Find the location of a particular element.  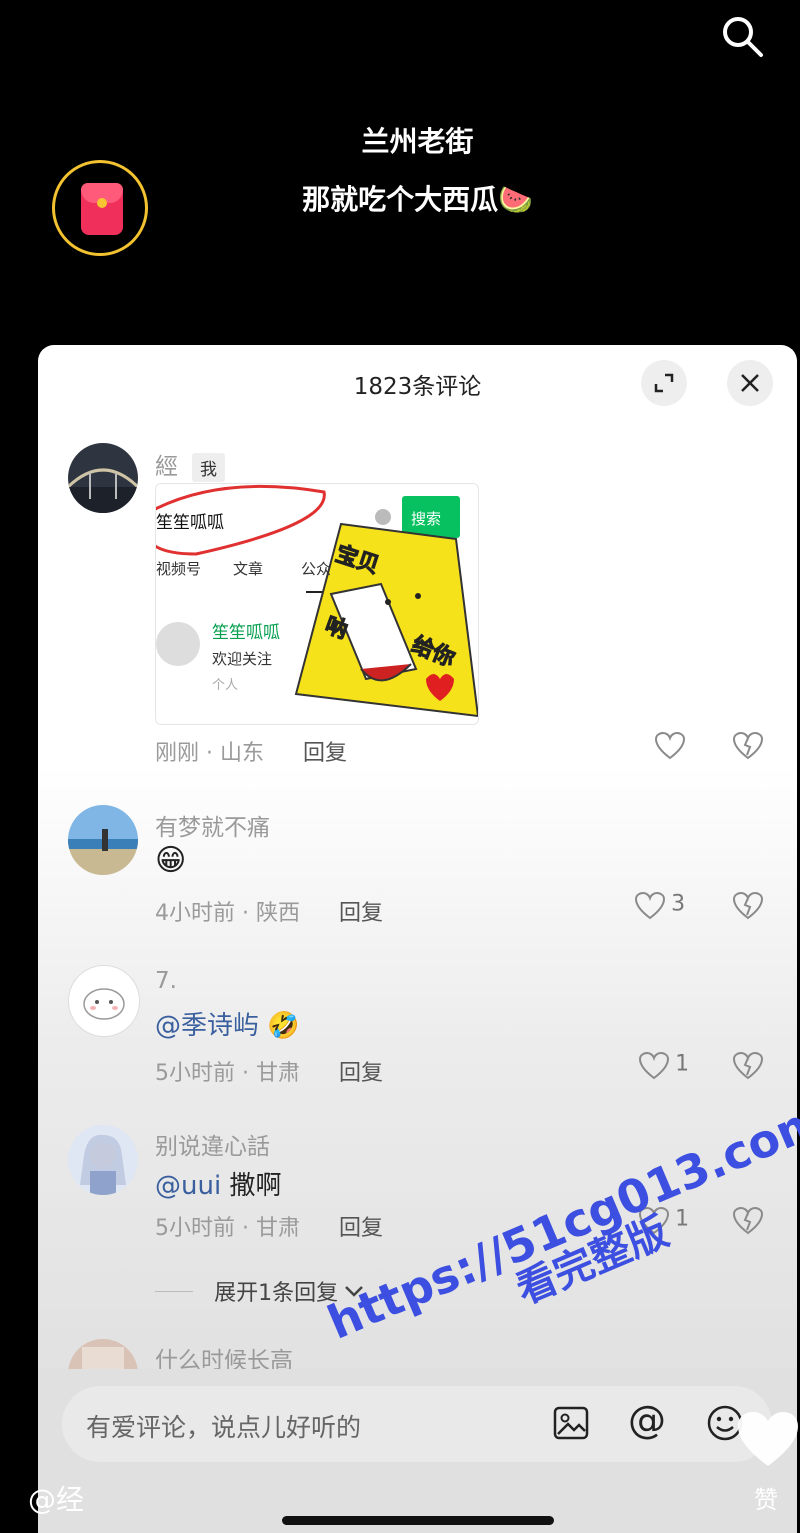

comment-meta: 刚刚 · 山东 回复 is located at coordinates (251, 753).